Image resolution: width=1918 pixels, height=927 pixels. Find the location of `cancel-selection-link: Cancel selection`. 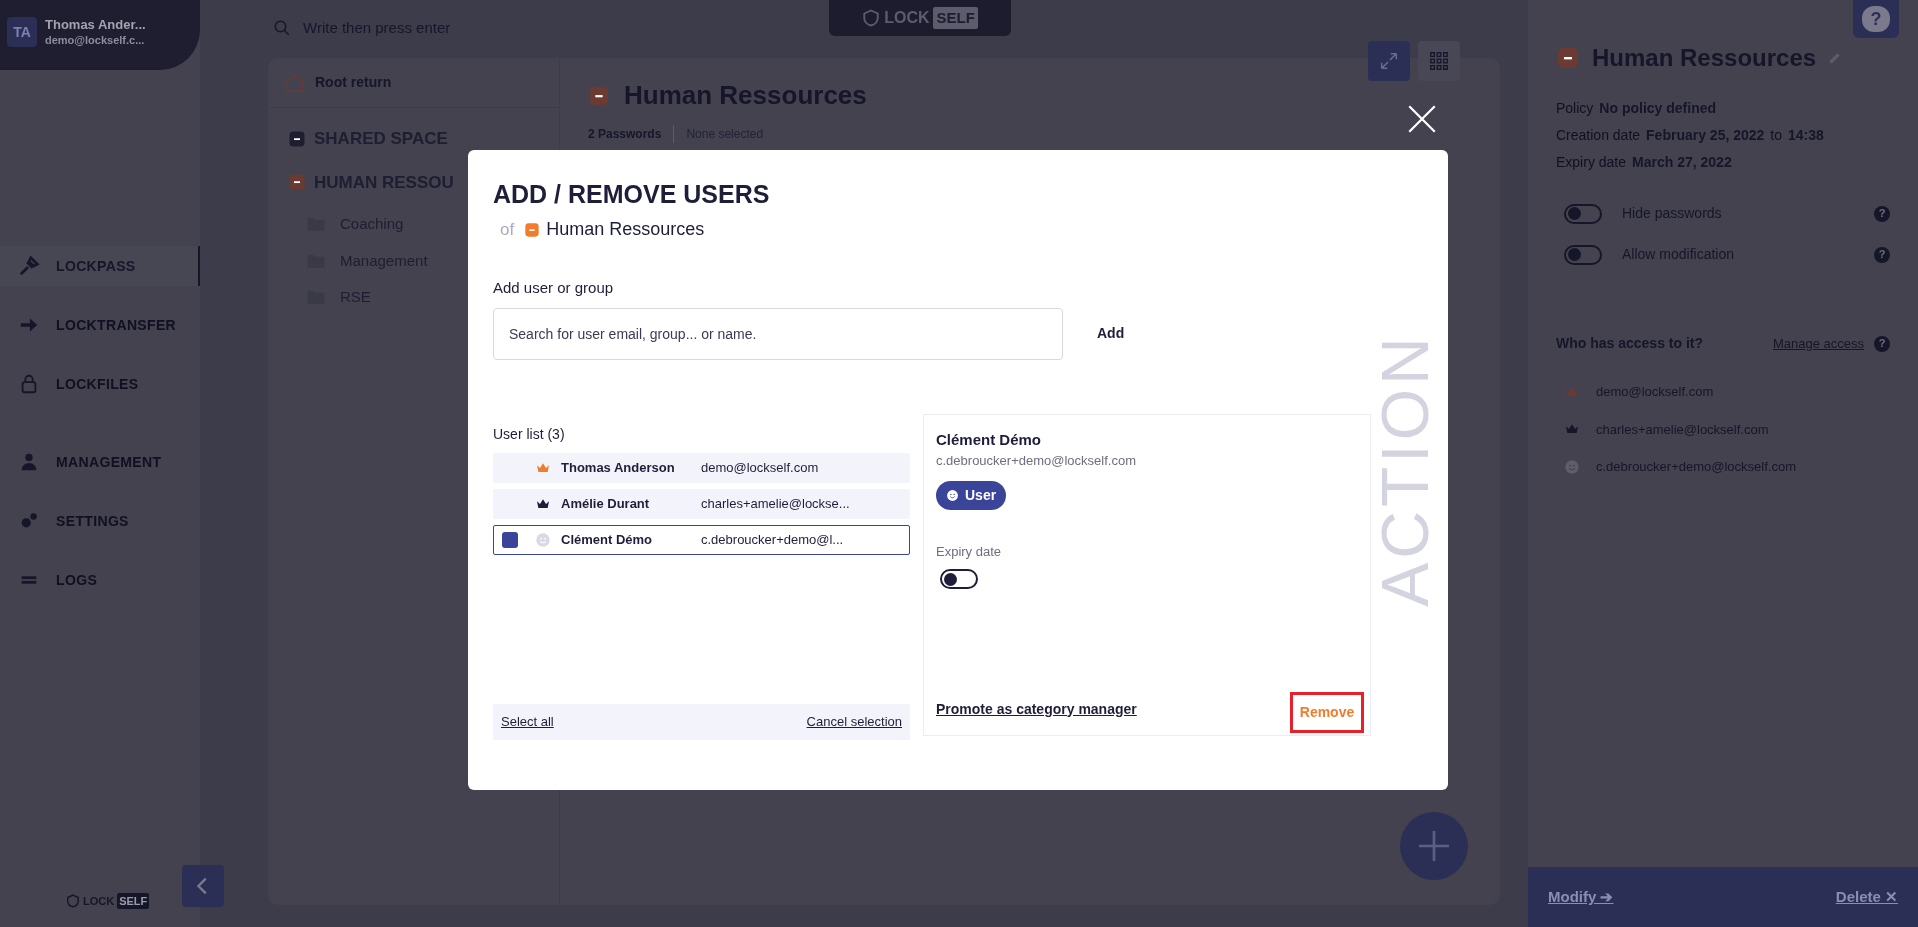

cancel-selection-link: Cancel selection is located at coordinates (854, 721).